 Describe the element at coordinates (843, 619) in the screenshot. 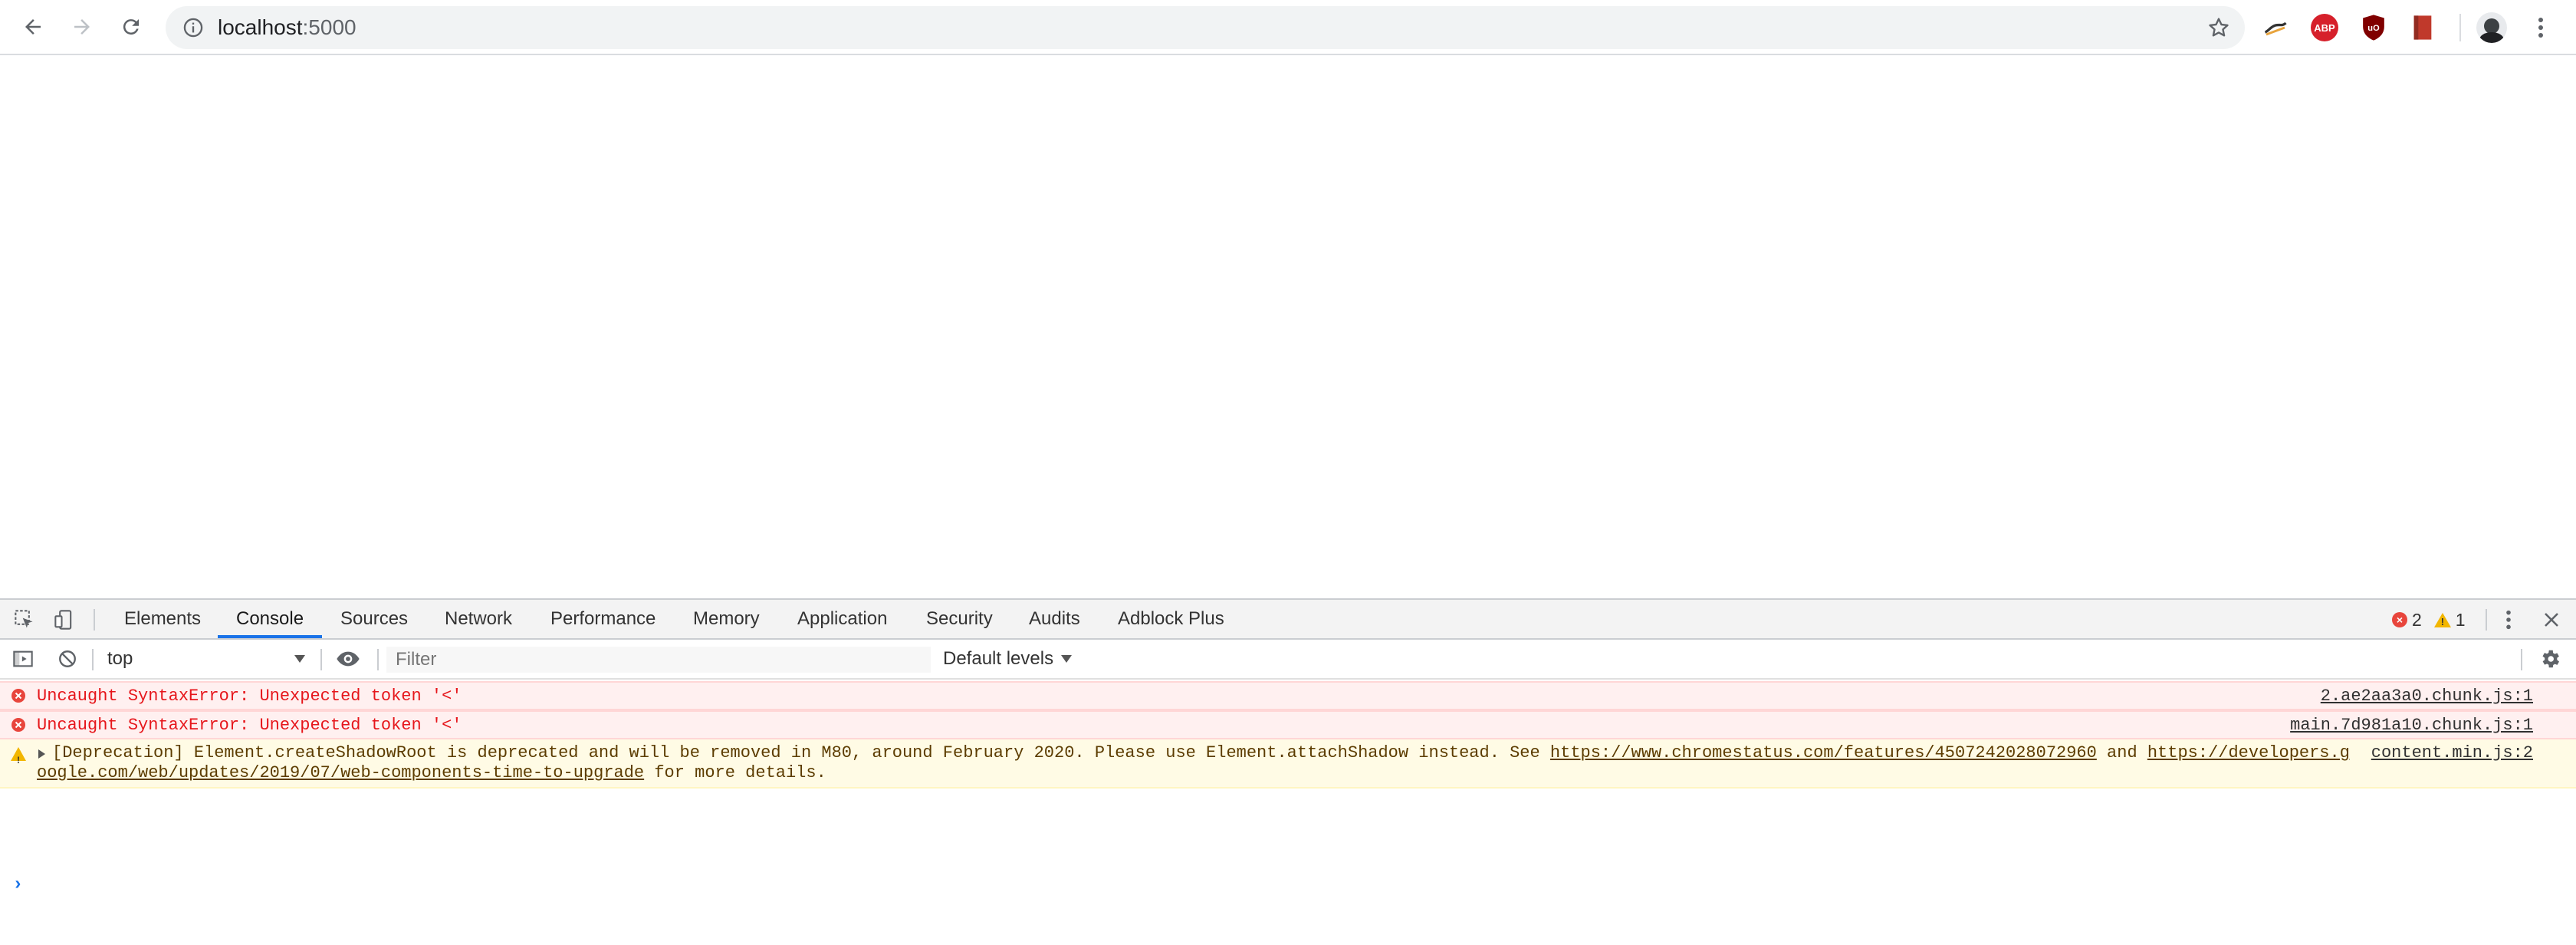

I see `tab-application: Application` at that location.